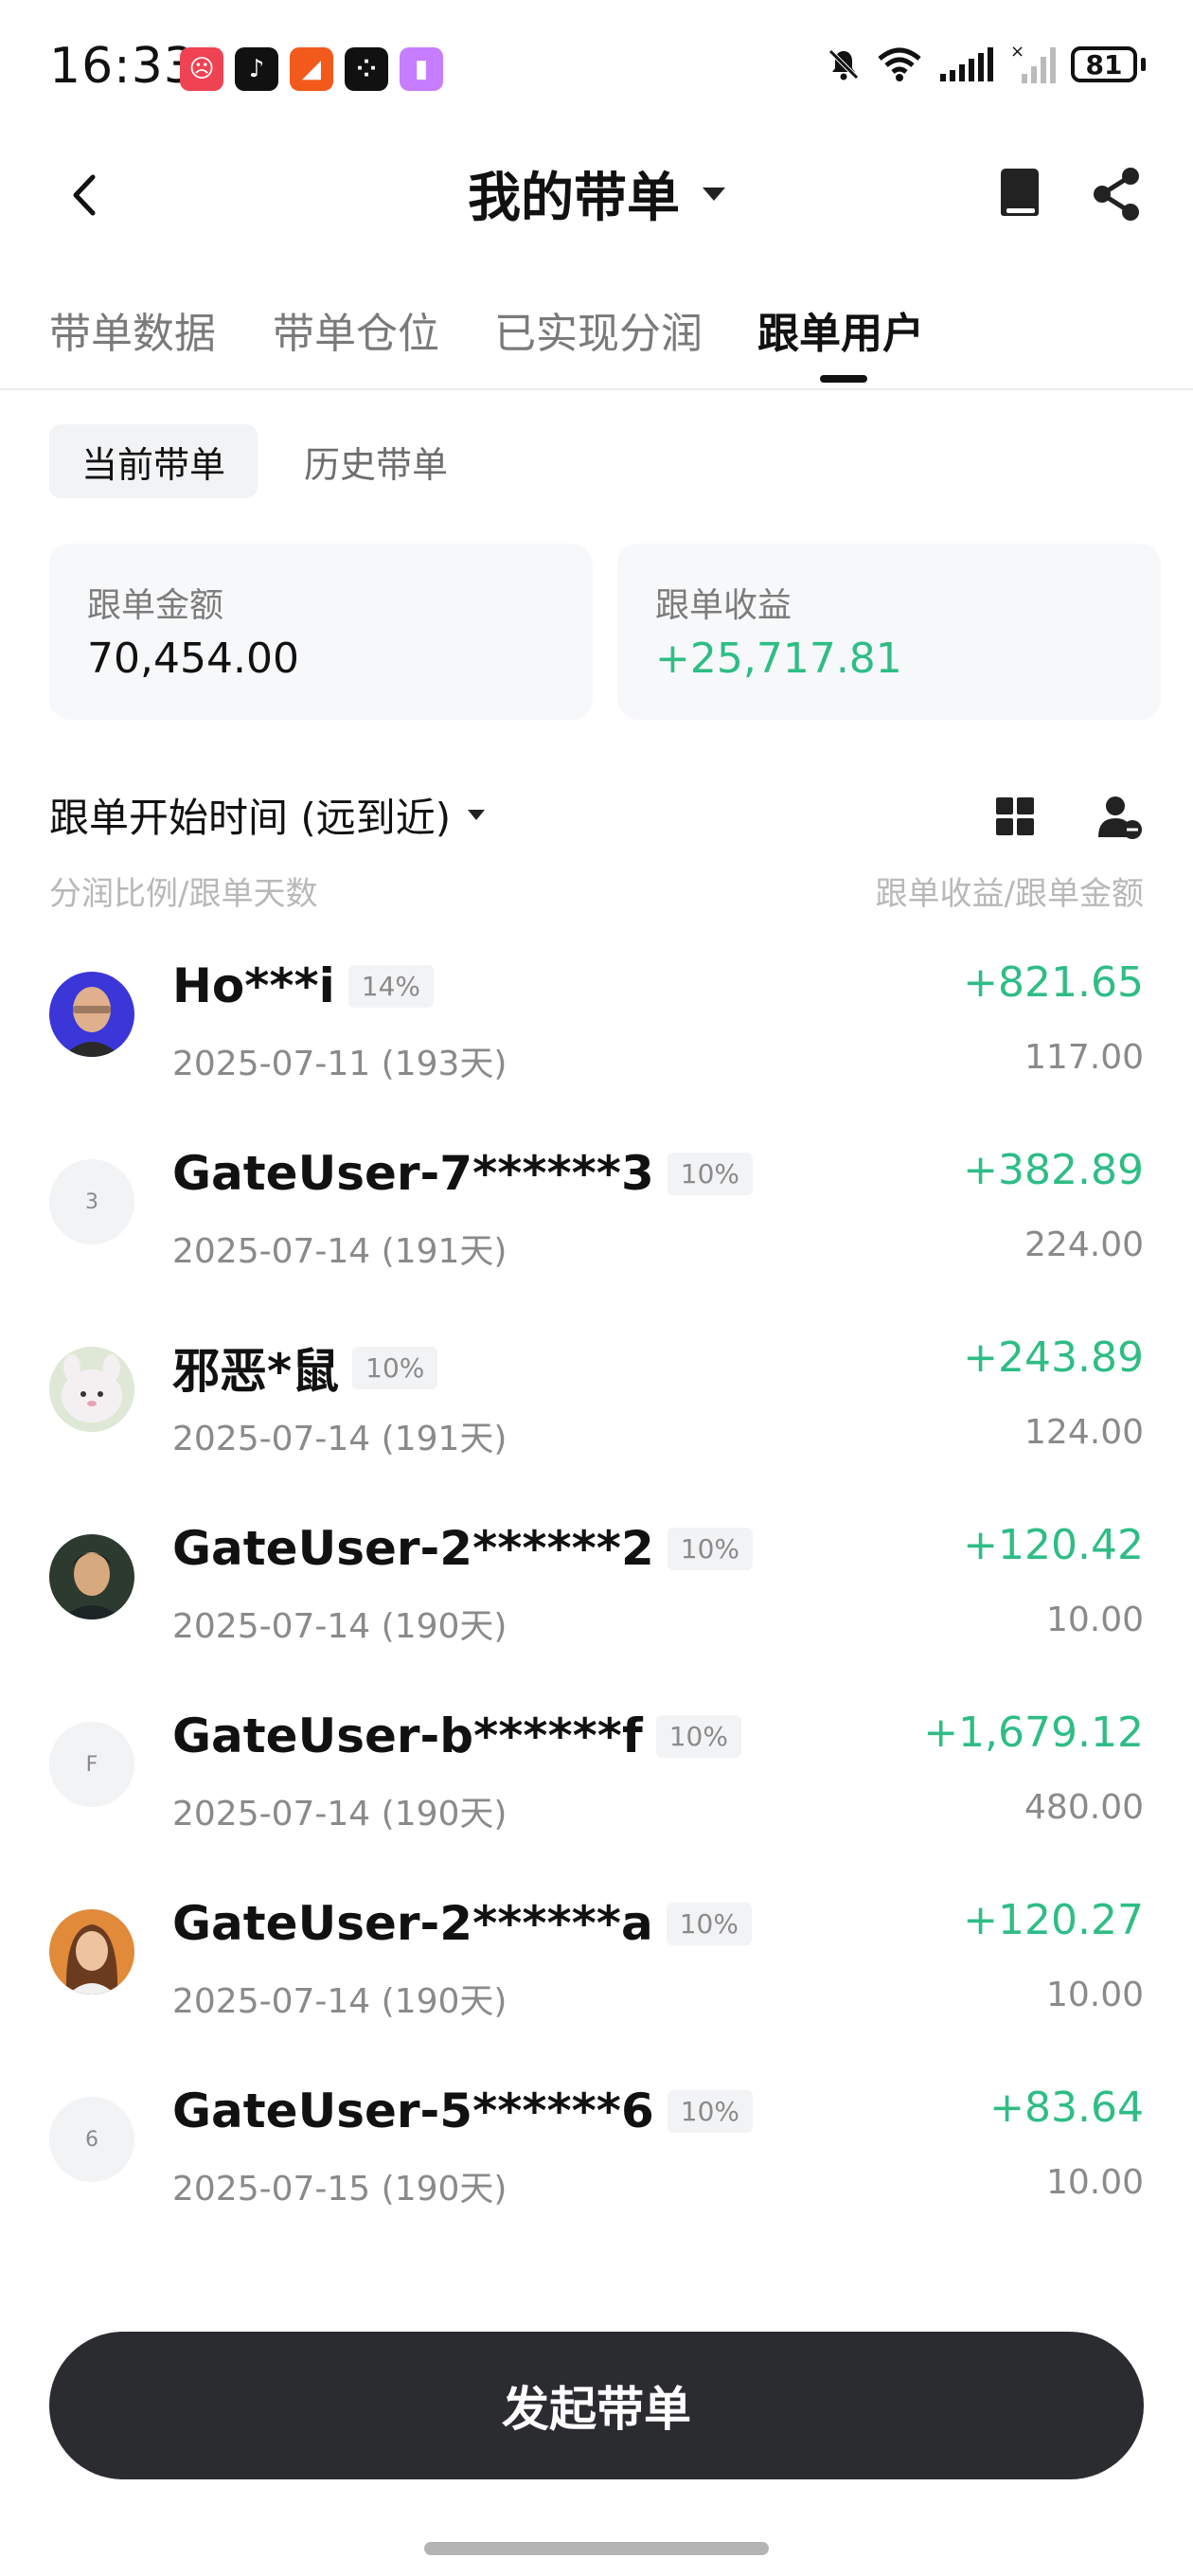 The height and width of the screenshot is (2576, 1193). I want to click on user-name-row: GateUser-2******2 10%, so click(462, 1548).